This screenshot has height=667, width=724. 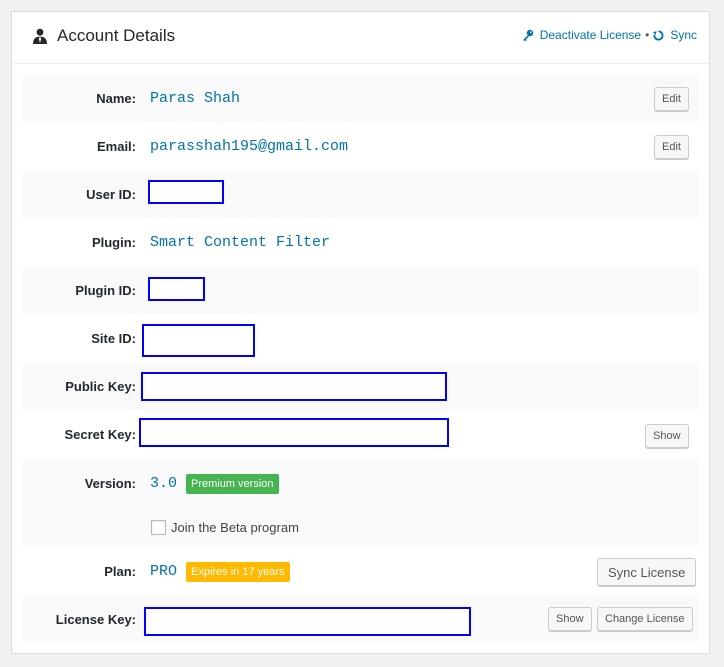 What do you see at coordinates (361, 243) in the screenshot?
I see `row-plugin: Plugin: Smart Content Filter` at bounding box center [361, 243].